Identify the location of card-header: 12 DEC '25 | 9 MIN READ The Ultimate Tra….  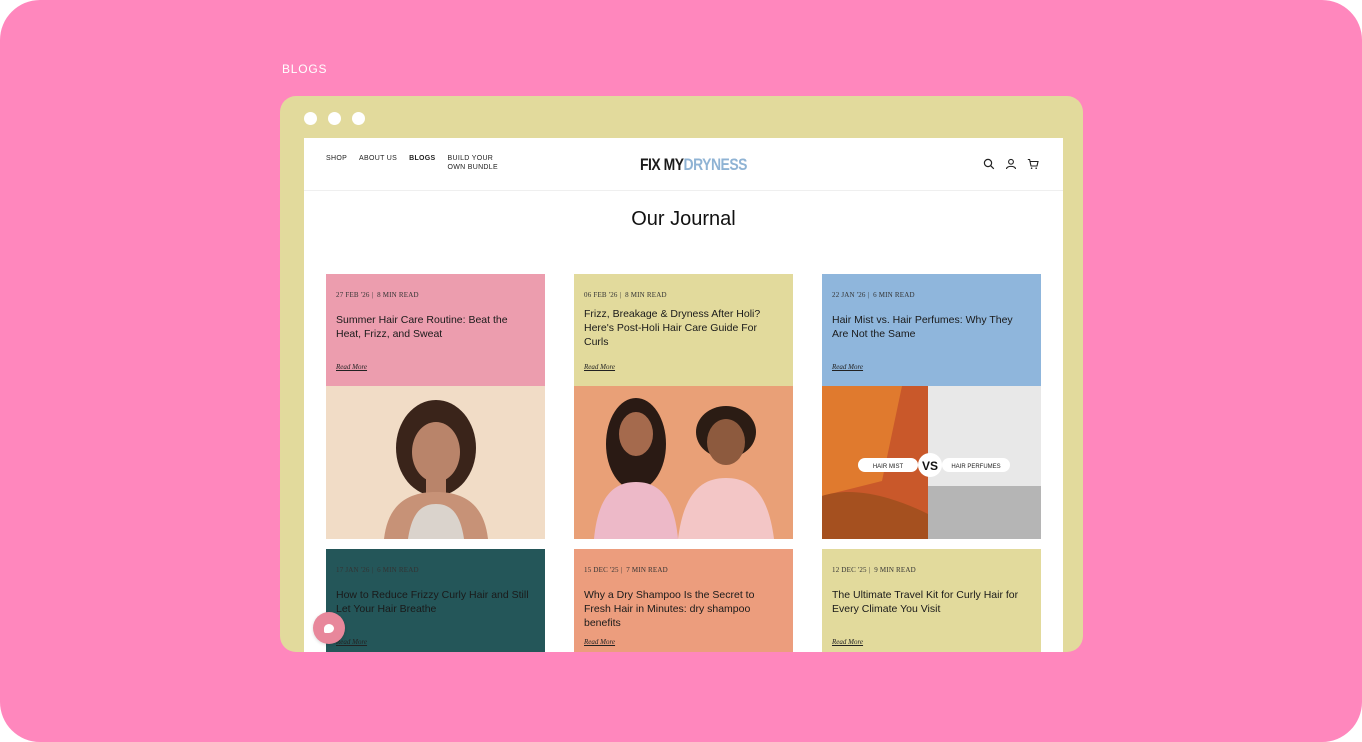
(931, 600).